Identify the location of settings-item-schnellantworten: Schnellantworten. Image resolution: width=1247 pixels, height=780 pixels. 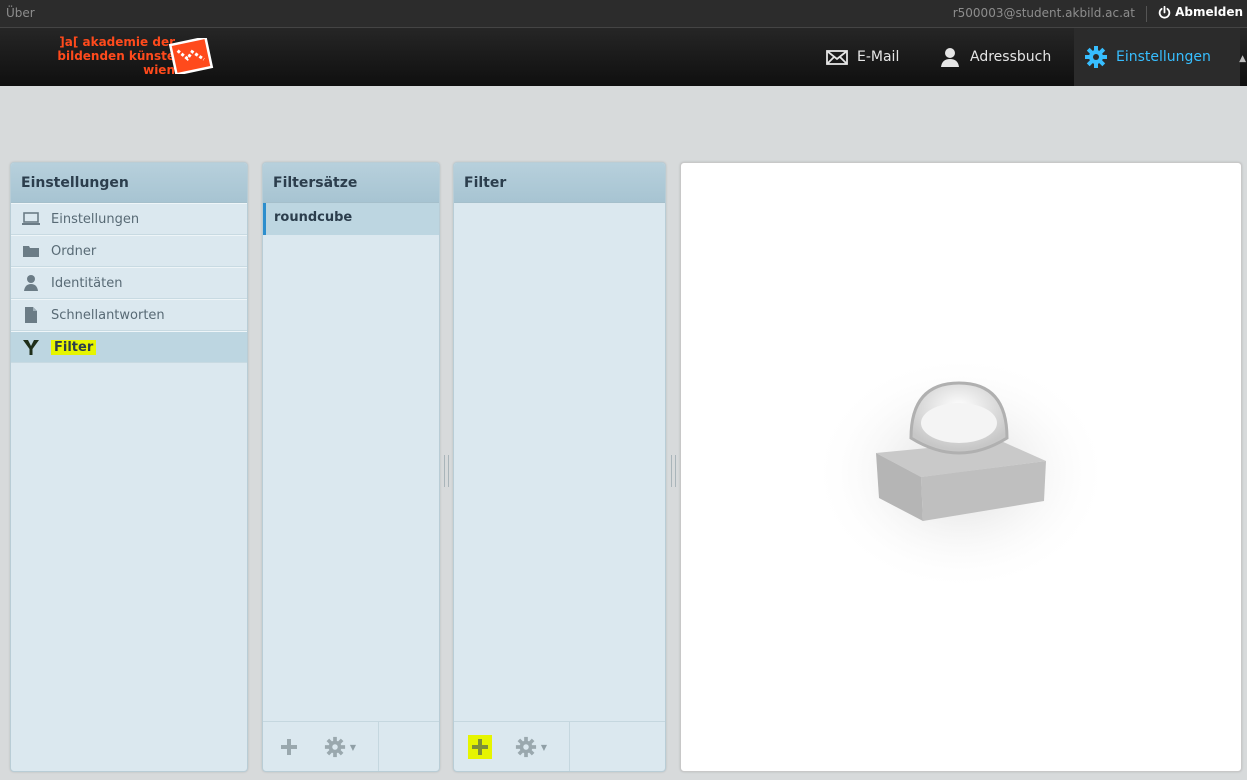
(129, 315).